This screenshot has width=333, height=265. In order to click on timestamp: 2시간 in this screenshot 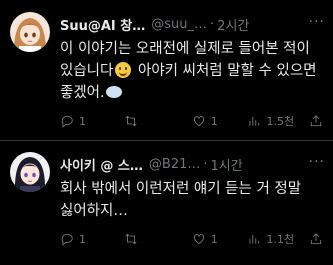, I will do `click(233, 24)`.